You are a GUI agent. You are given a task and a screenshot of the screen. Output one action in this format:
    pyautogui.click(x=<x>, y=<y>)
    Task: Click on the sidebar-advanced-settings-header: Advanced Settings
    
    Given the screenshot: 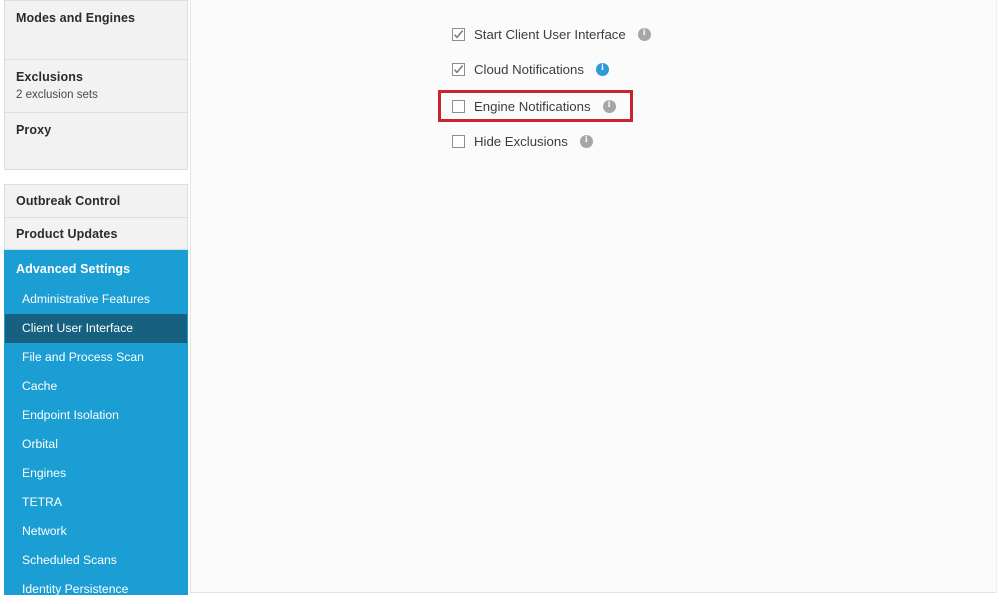 What is the action you would take?
    pyautogui.click(x=96, y=268)
    